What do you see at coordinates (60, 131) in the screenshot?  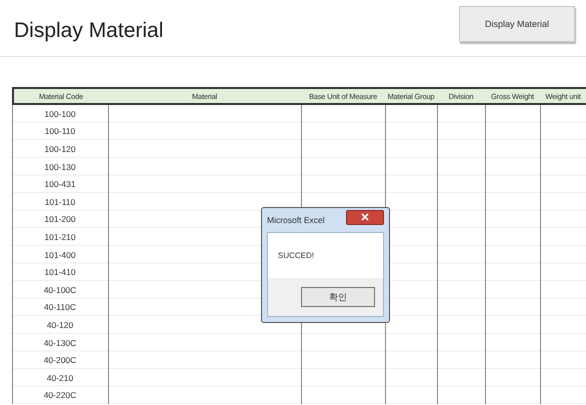 I see `table-cell-text: 100-110` at bounding box center [60, 131].